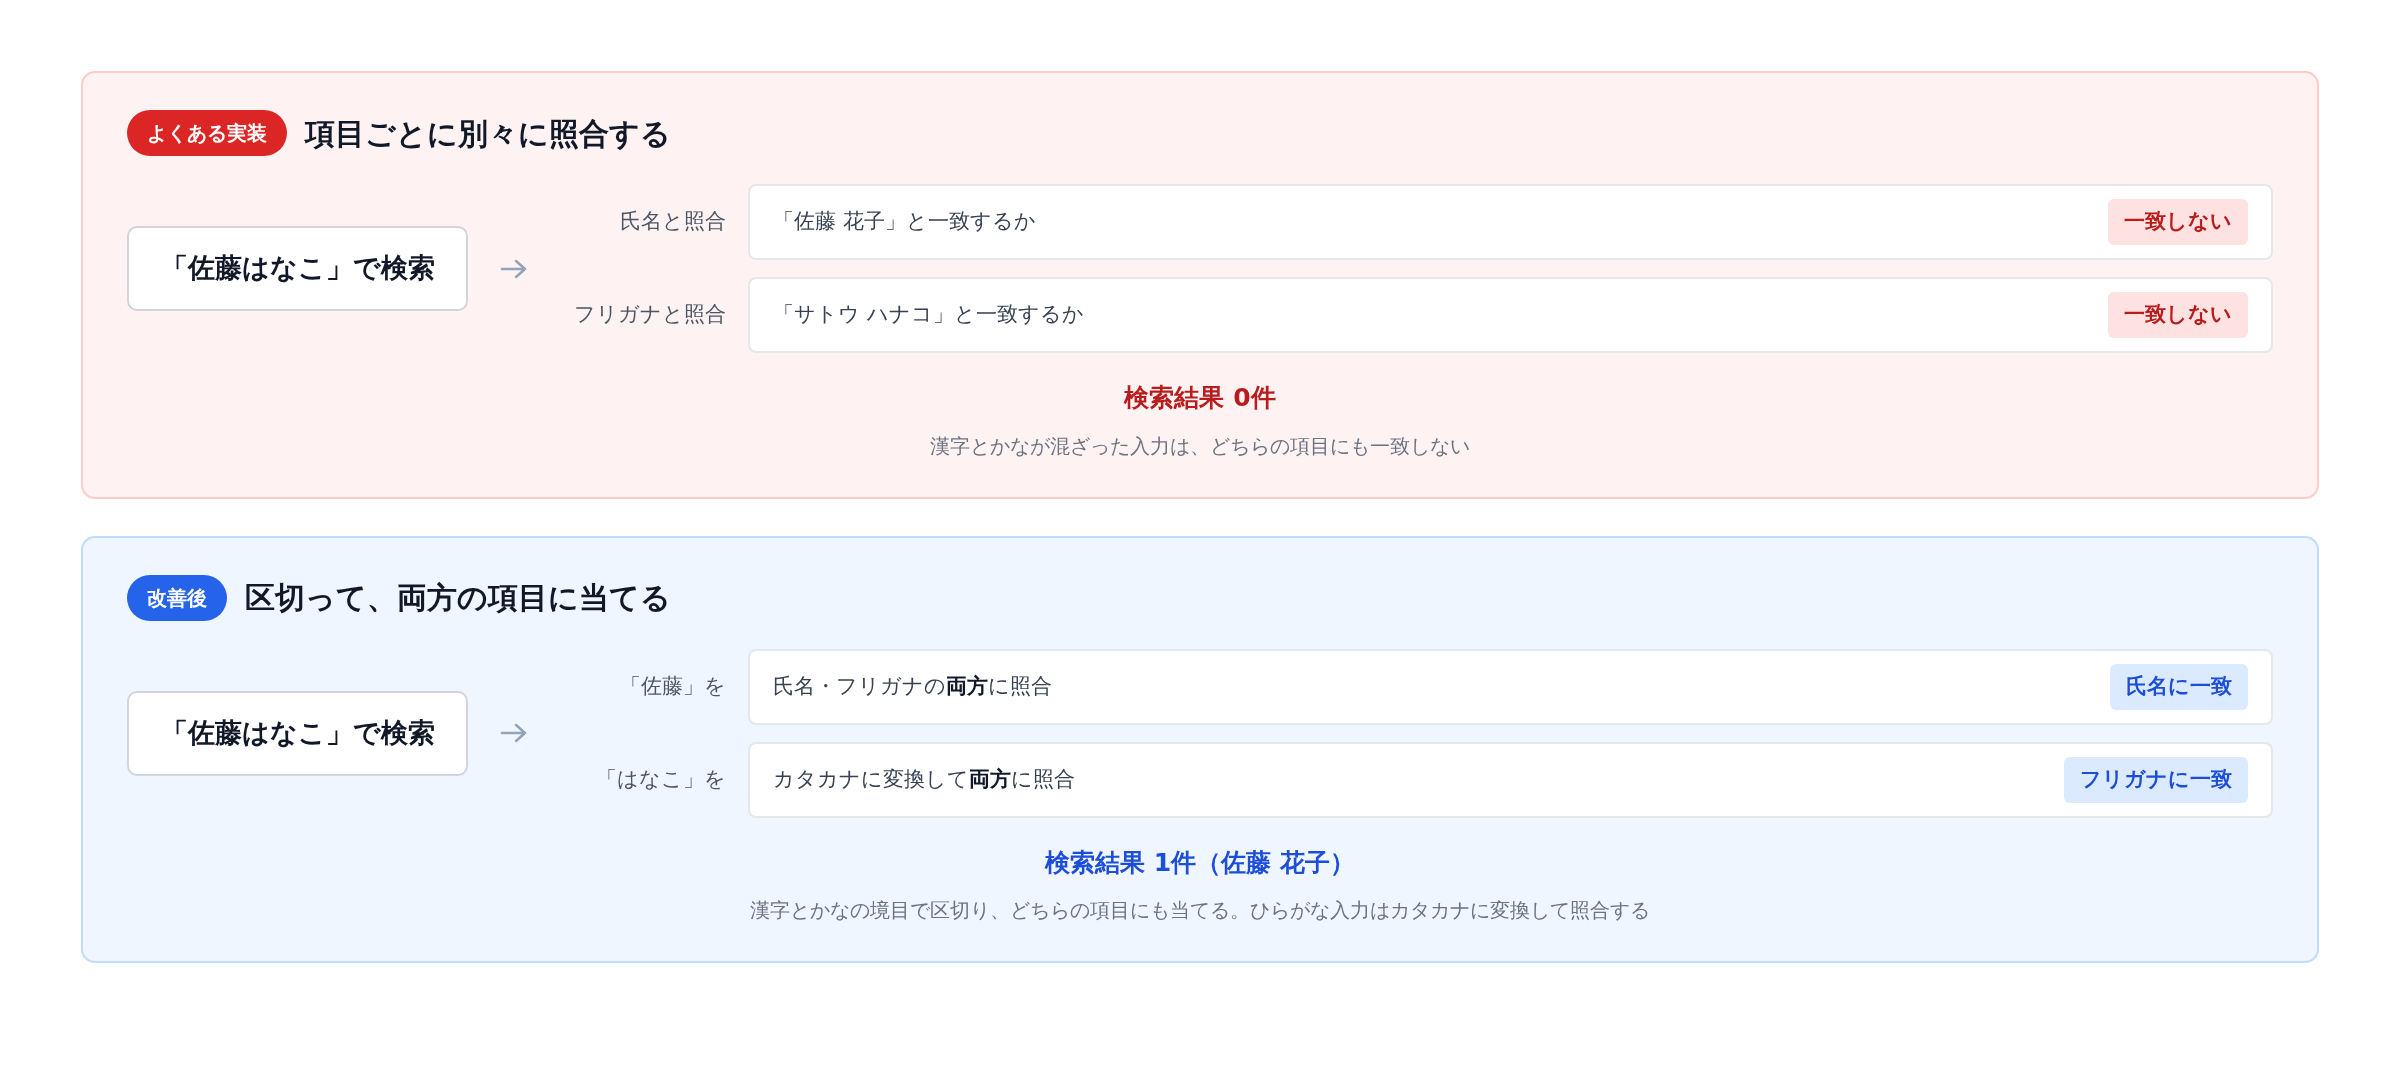 This screenshot has height=1069, width=2400. I want to click on result-tag: 氏名に一致, so click(2179, 686).